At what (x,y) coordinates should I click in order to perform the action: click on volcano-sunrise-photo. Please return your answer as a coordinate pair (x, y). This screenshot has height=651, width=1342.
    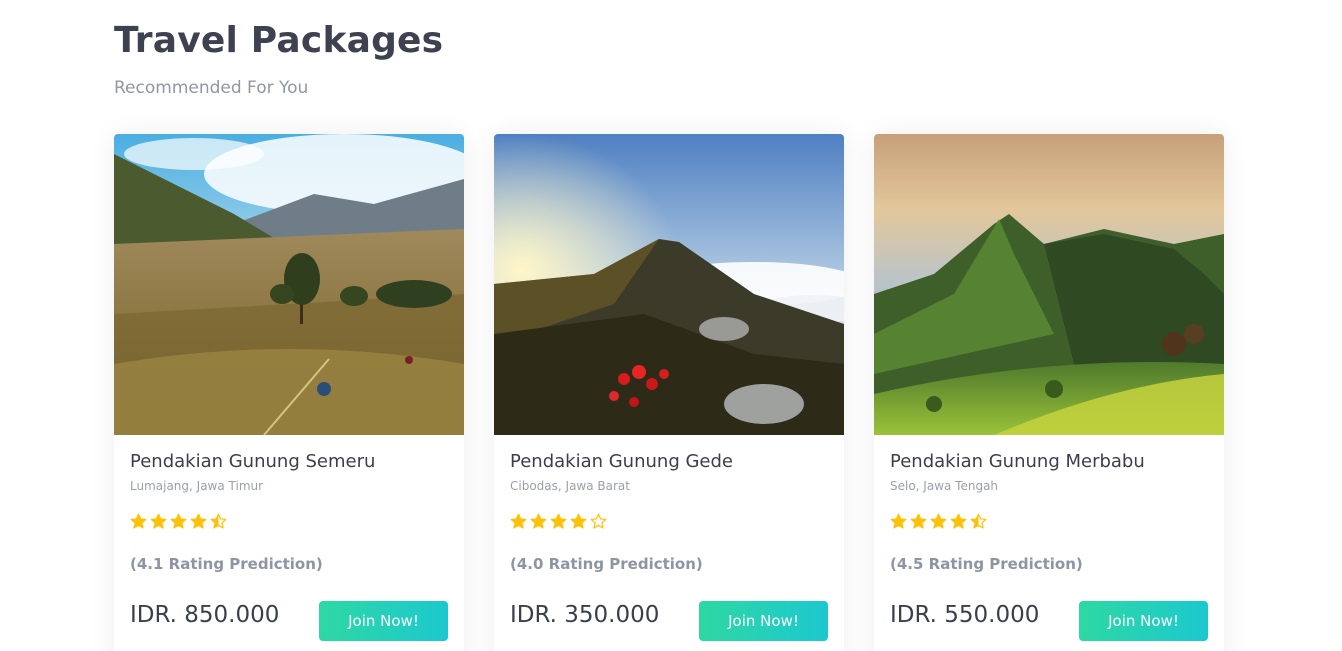
    Looking at the image, I should click on (669, 284).